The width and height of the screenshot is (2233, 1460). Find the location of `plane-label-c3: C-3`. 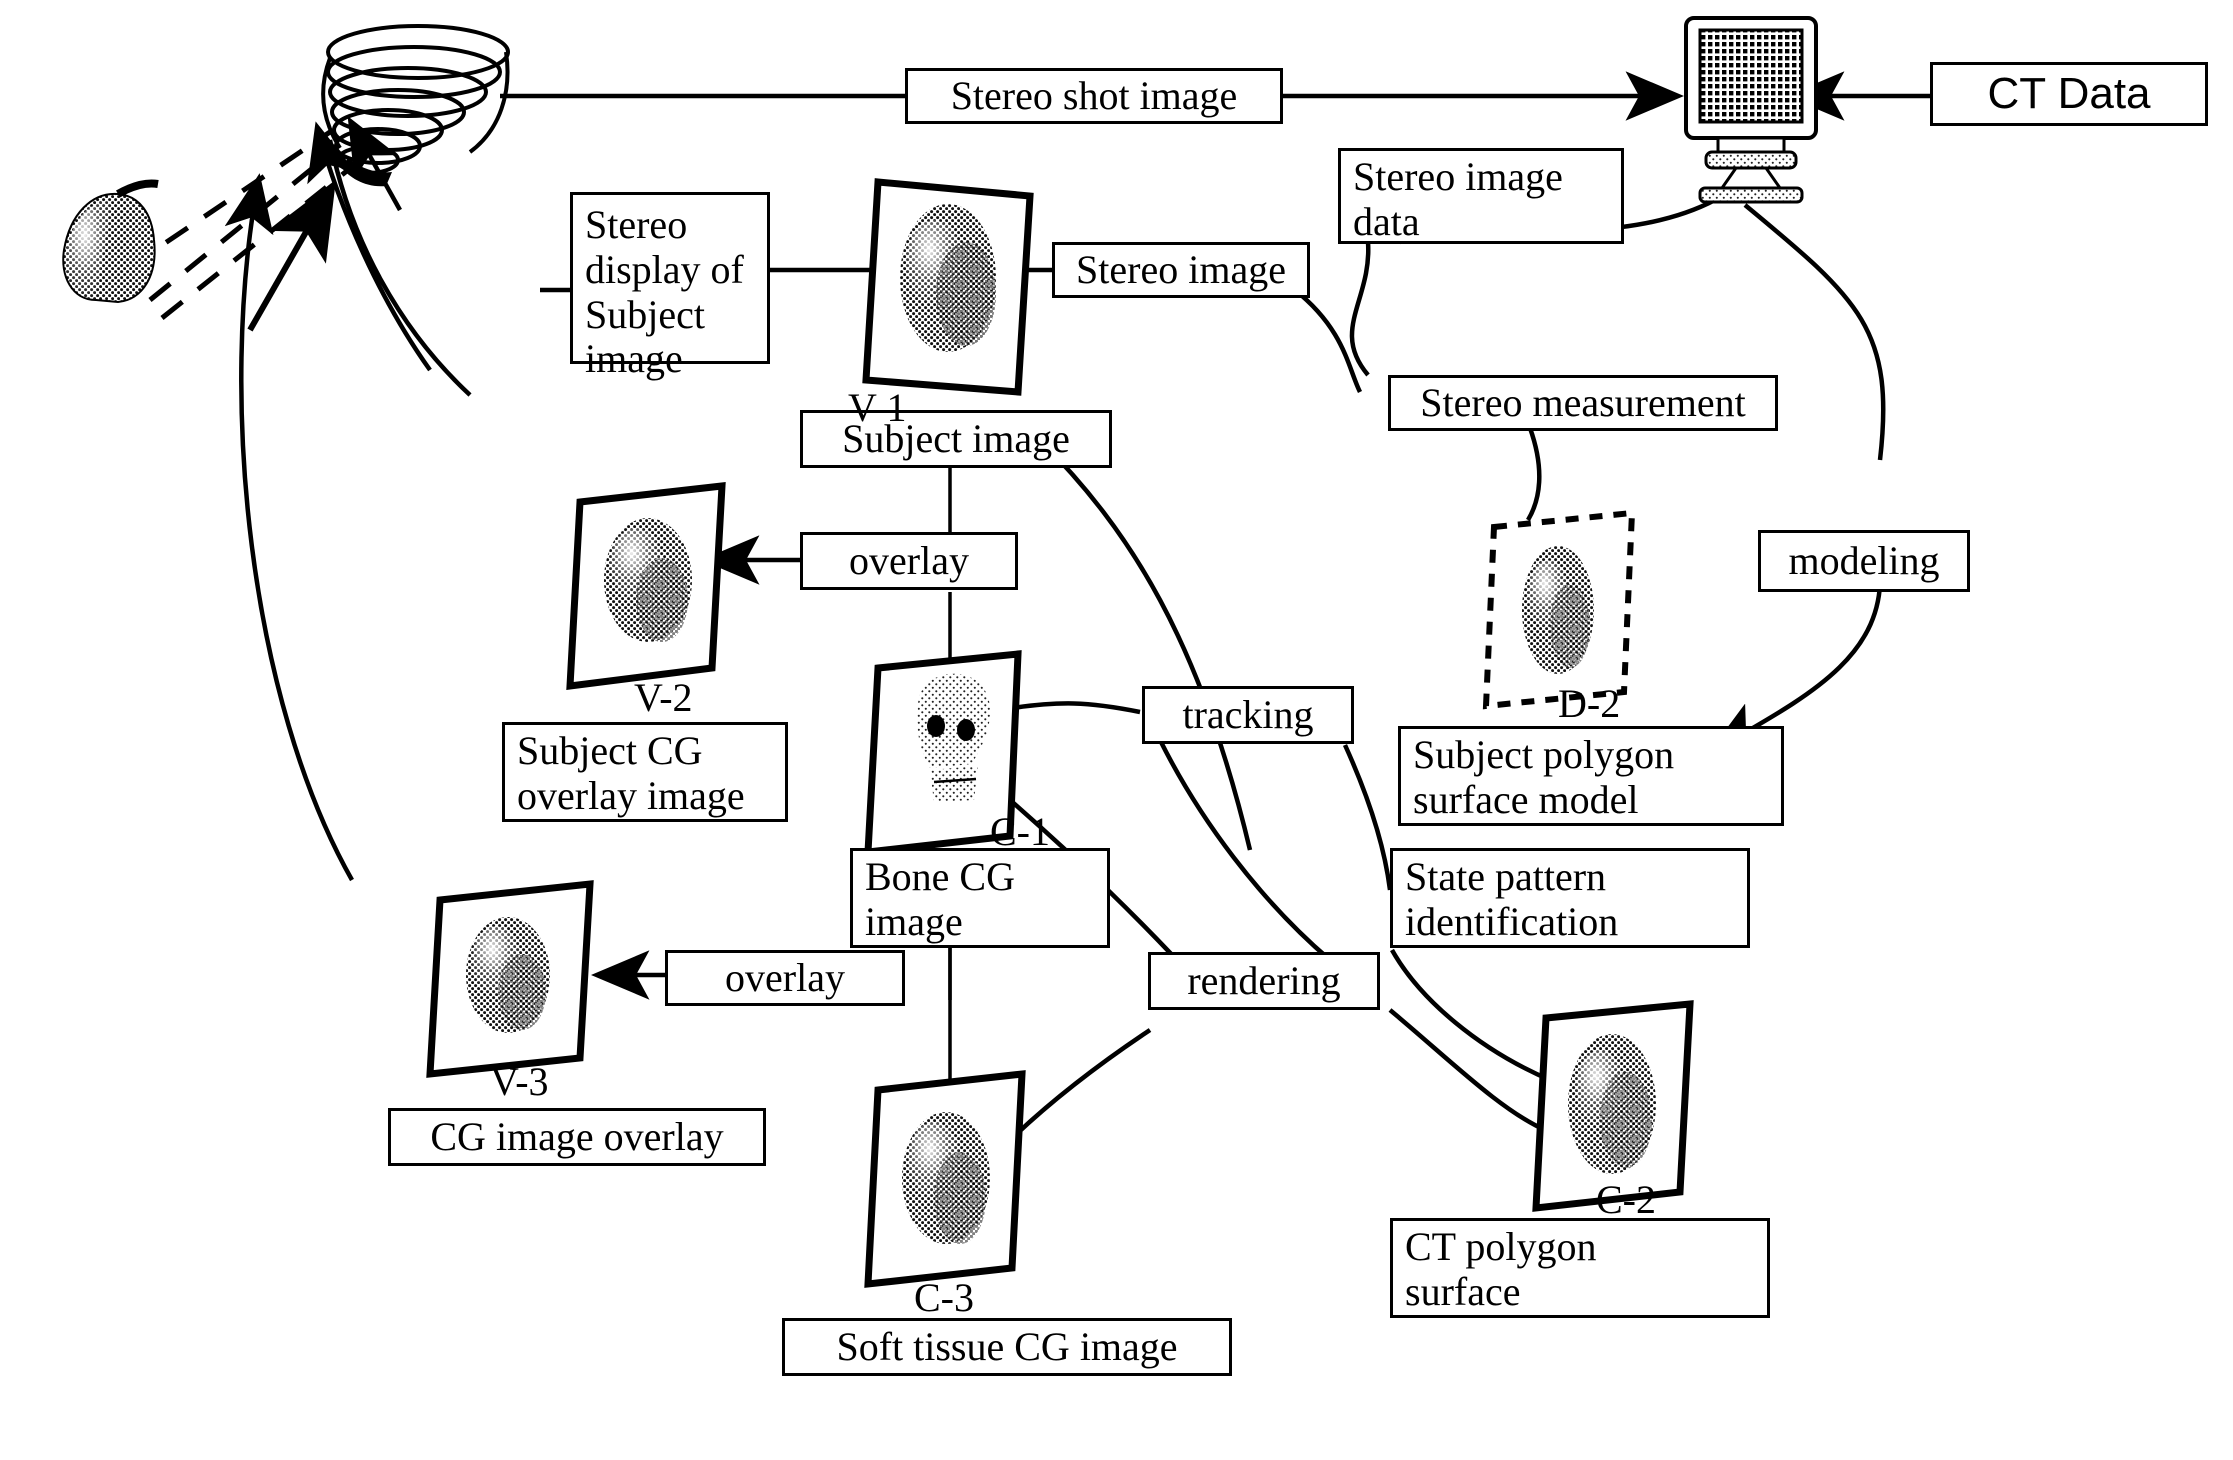

plane-label-c3: C-3 is located at coordinates (944, 1298).